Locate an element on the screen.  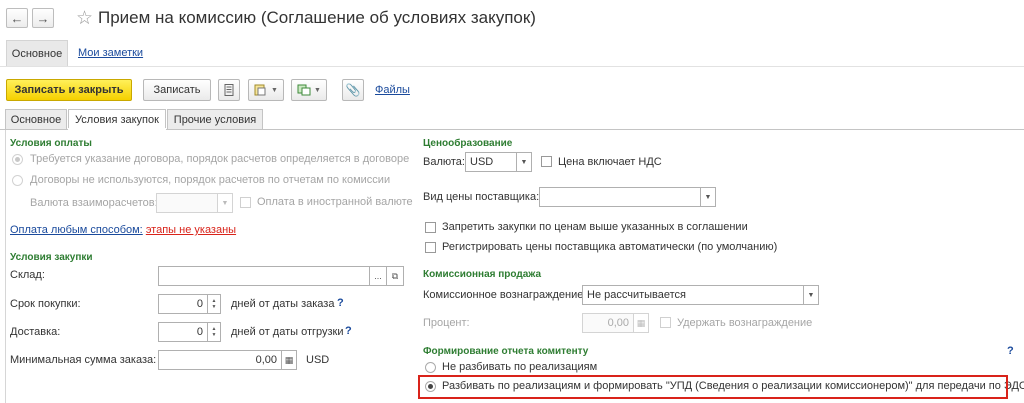
delivery-suffix: дней от даты отгрузки is located at coordinates (287, 332).